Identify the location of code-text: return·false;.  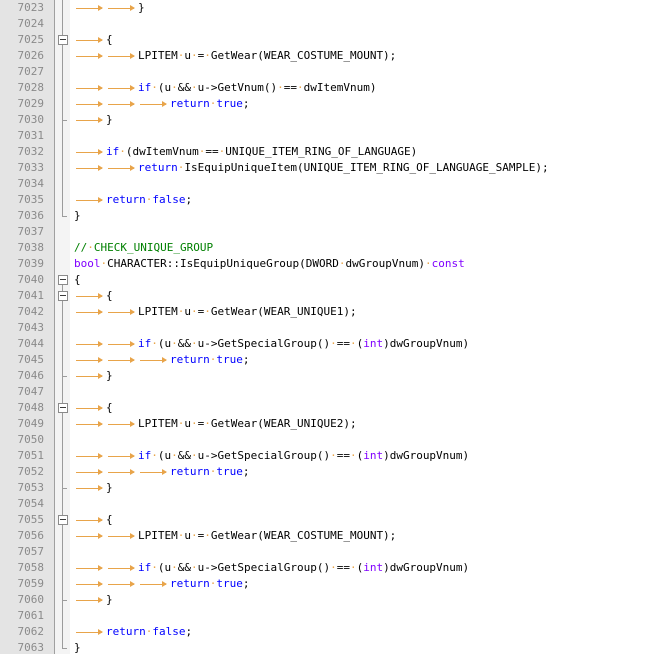
(133, 200).